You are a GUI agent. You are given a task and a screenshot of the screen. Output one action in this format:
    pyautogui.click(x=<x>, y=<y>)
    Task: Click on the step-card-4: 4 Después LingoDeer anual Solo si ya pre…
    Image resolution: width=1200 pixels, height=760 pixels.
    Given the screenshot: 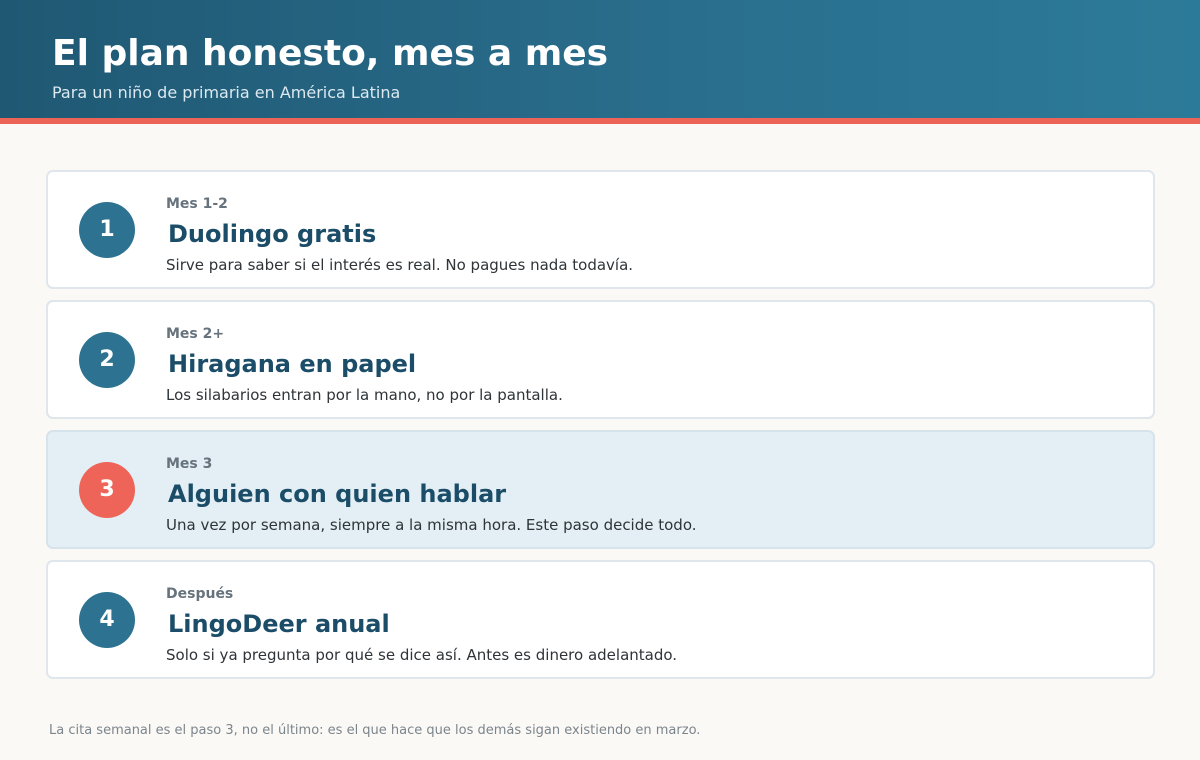 What is the action you would take?
    pyautogui.click(x=600, y=619)
    